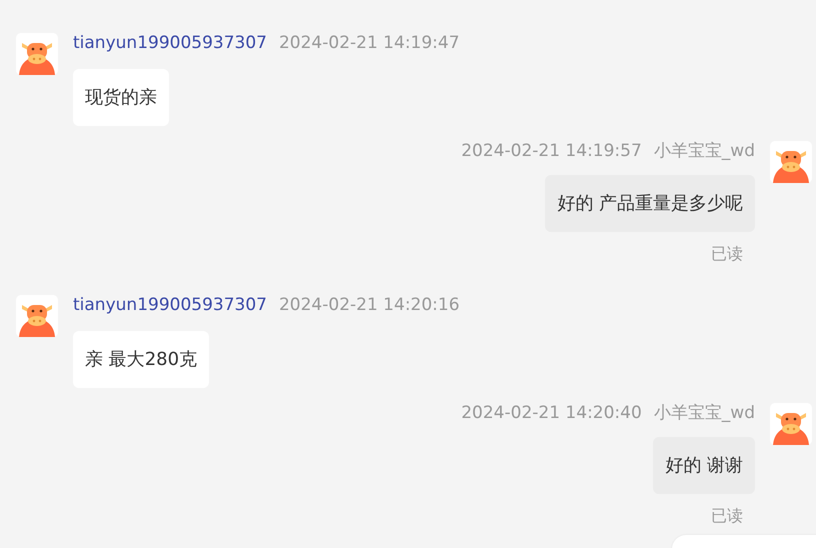 The image size is (816, 548). What do you see at coordinates (121, 97) in the screenshot?
I see `message-bubble: 现货的亲` at bounding box center [121, 97].